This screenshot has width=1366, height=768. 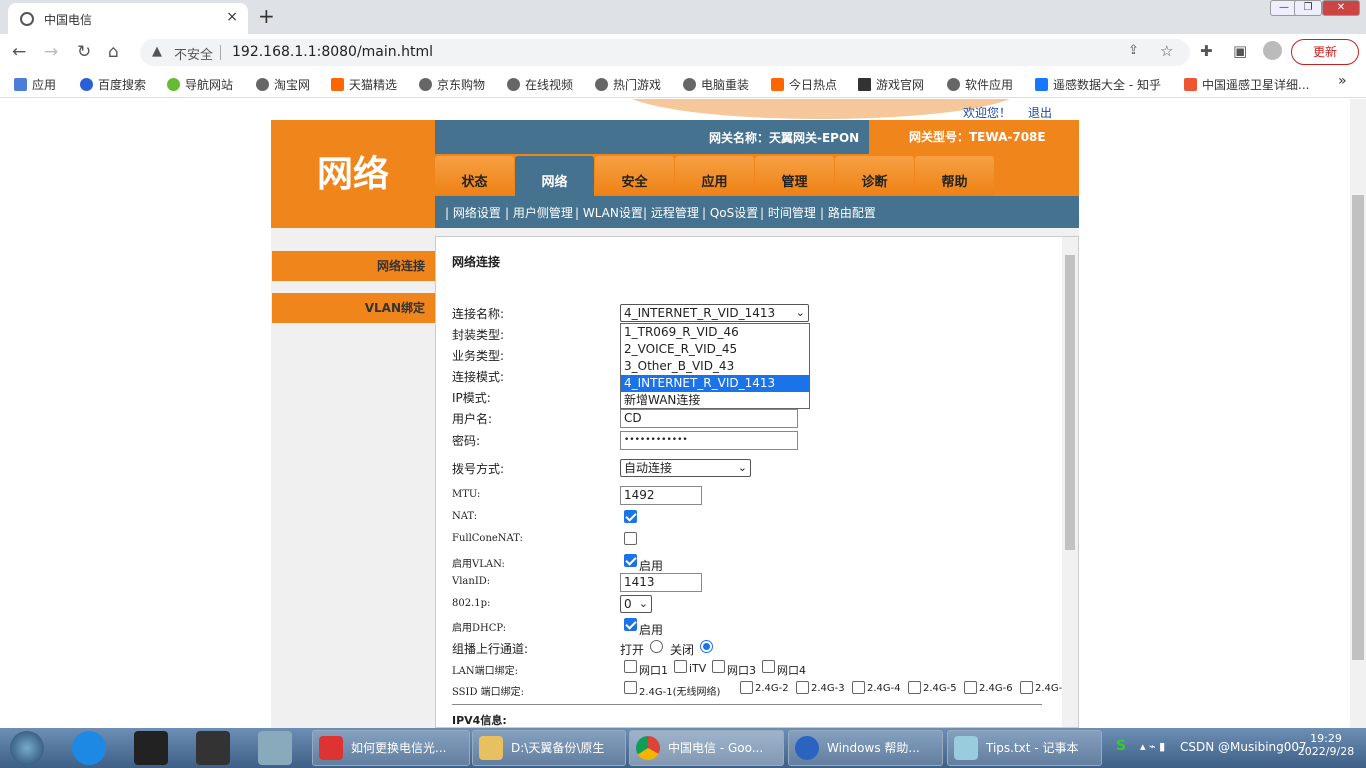 I want to click on logout-link: 退出, so click(x=1040, y=112).